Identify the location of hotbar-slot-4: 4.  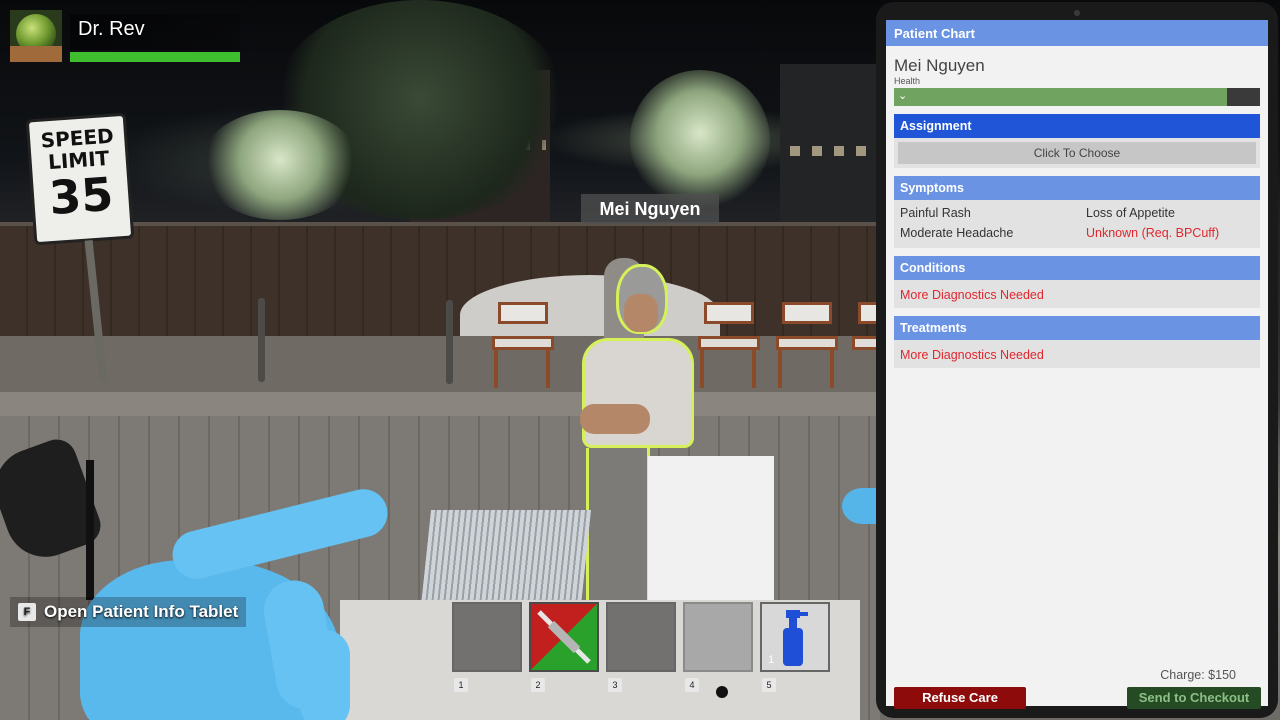
(718, 647).